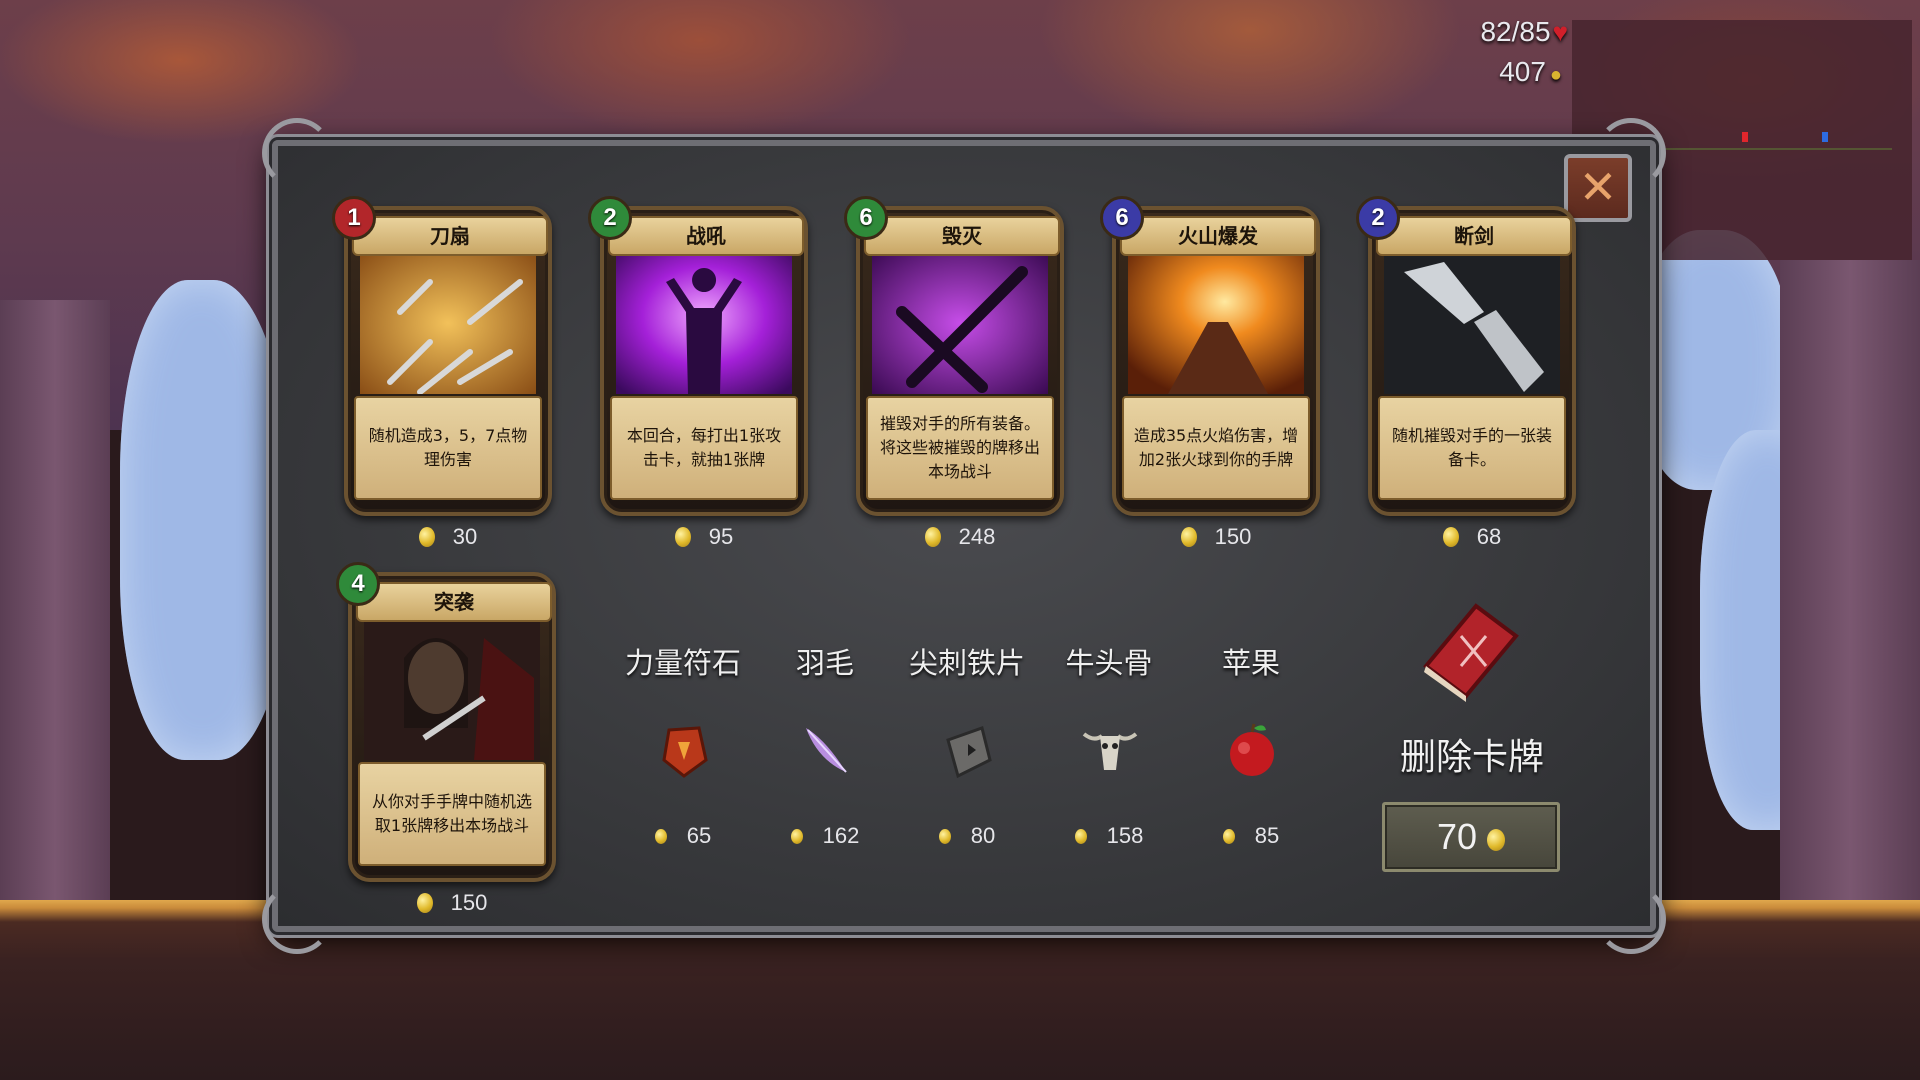  I want to click on card-price: 248, so click(960, 537).